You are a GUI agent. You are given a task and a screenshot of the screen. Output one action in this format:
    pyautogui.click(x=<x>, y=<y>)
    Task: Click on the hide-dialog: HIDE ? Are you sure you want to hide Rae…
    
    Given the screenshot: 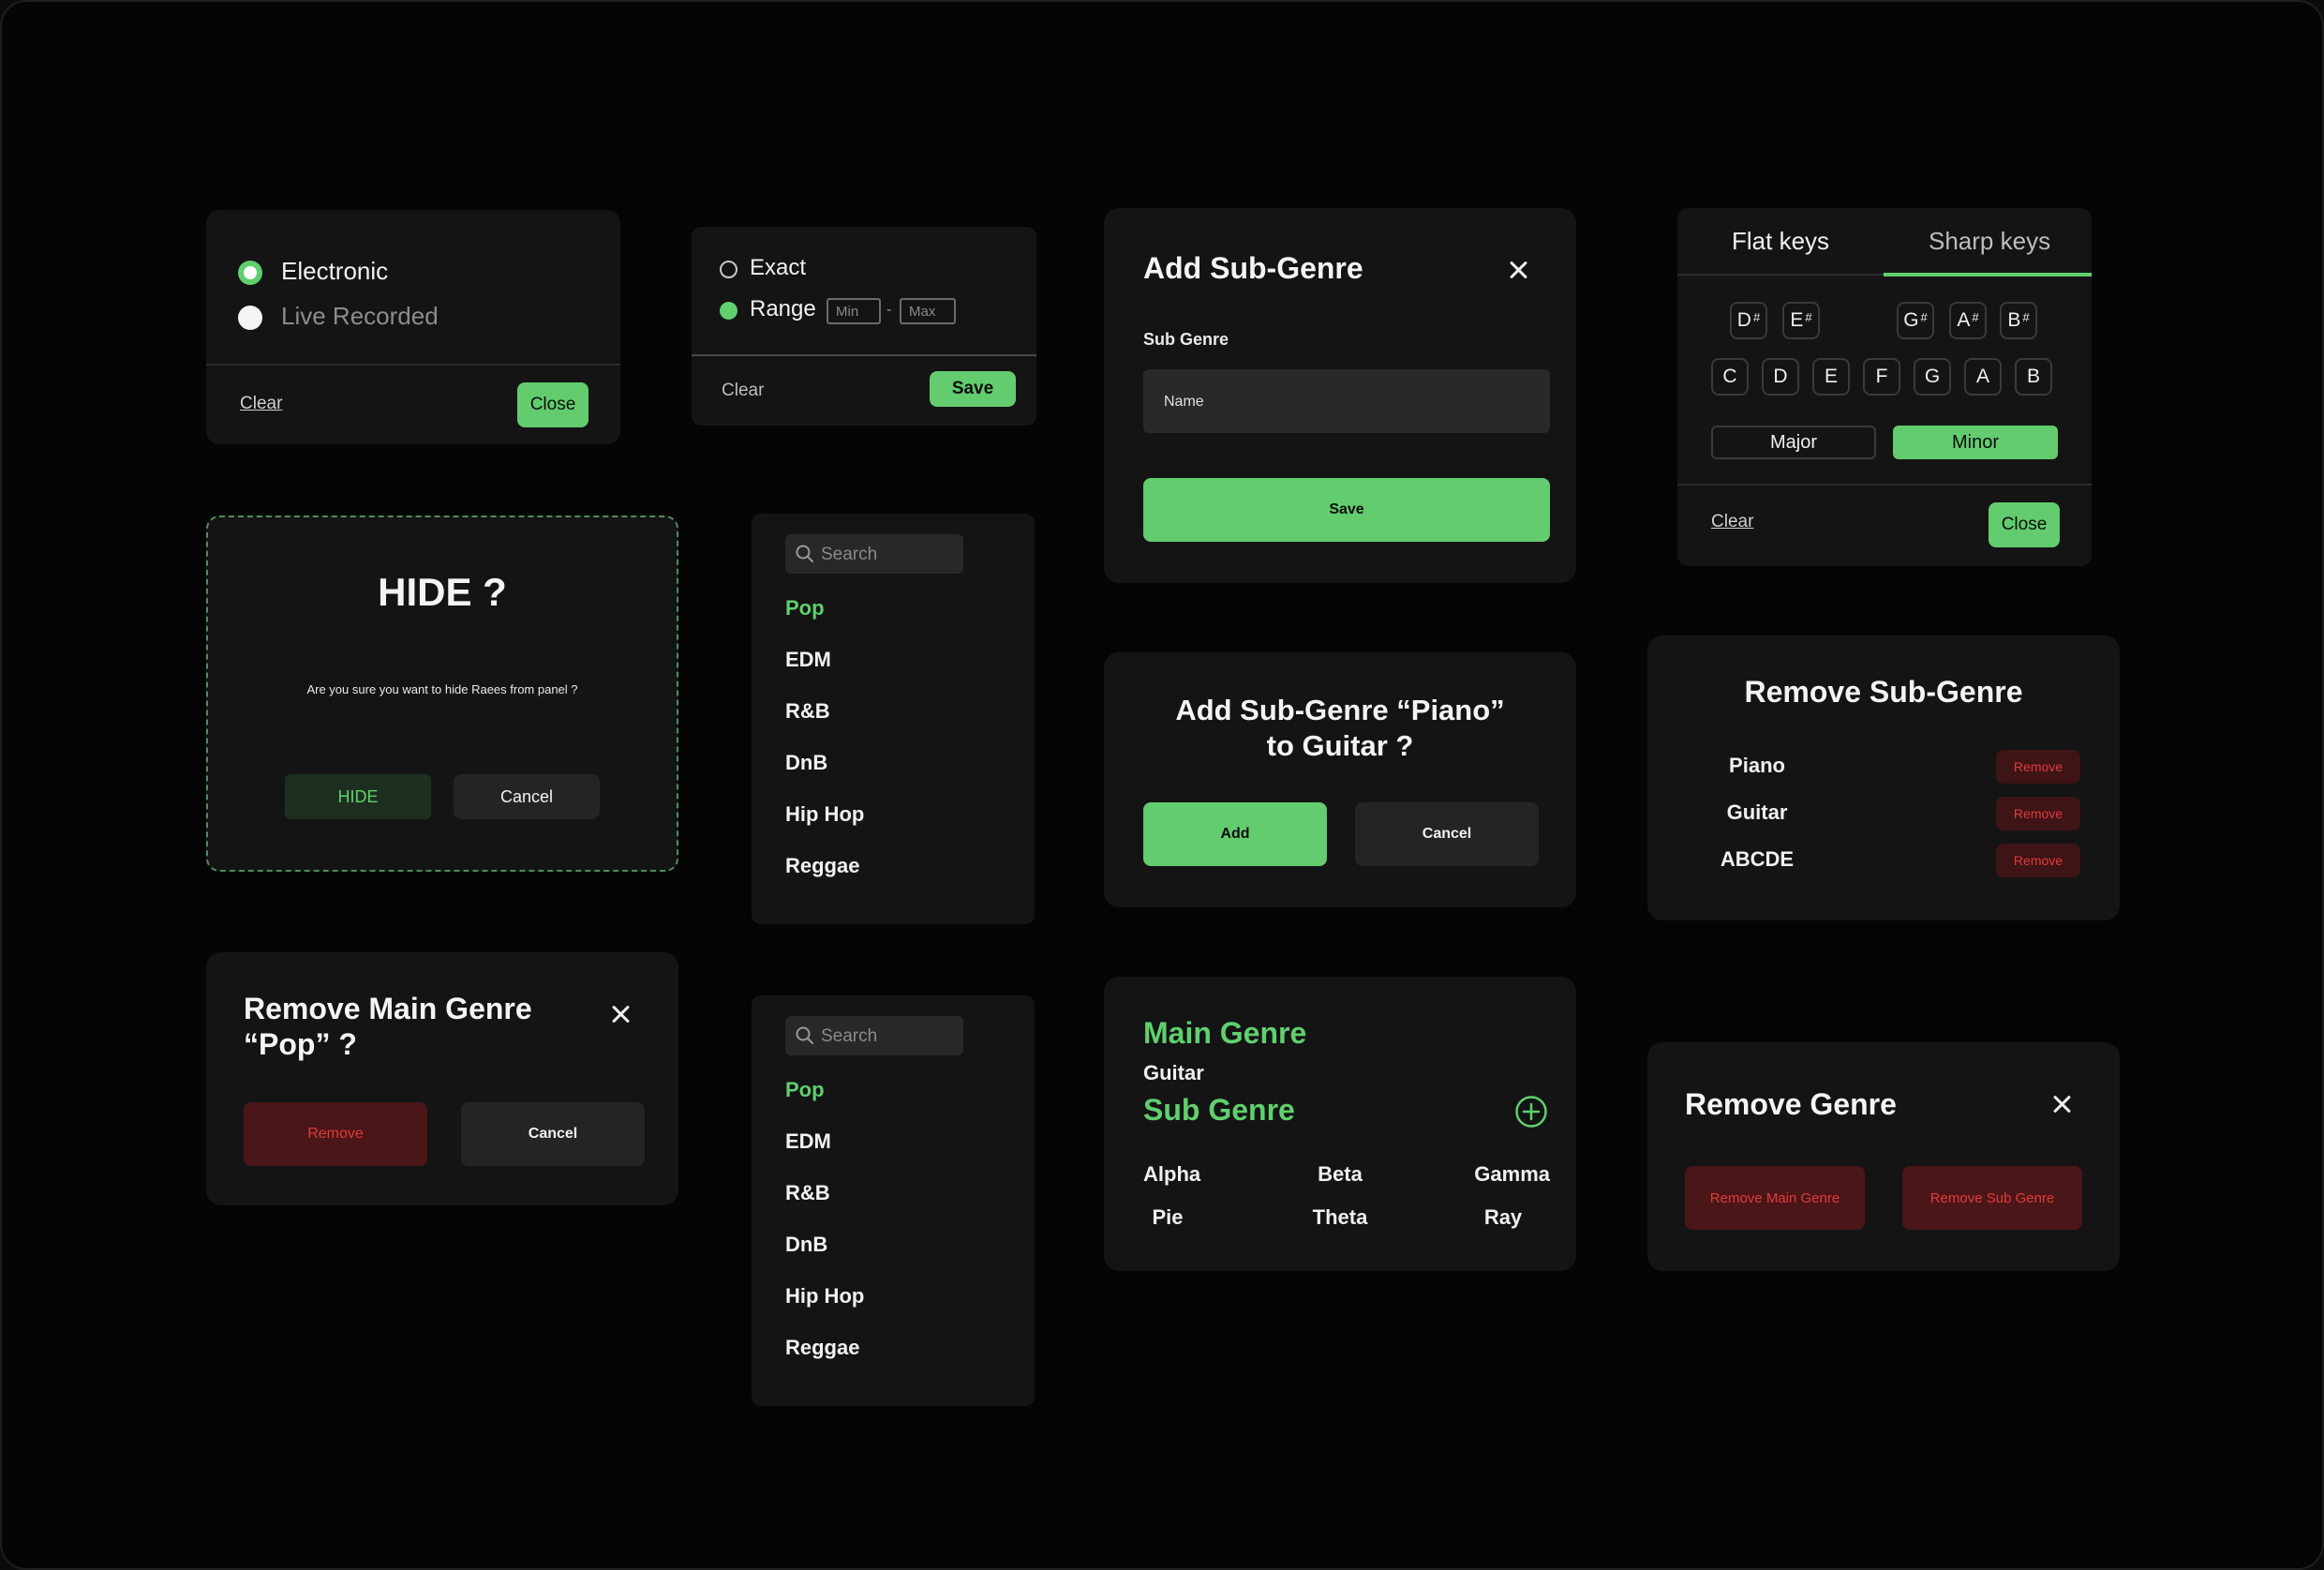 What is the action you would take?
    pyautogui.click(x=442, y=694)
    